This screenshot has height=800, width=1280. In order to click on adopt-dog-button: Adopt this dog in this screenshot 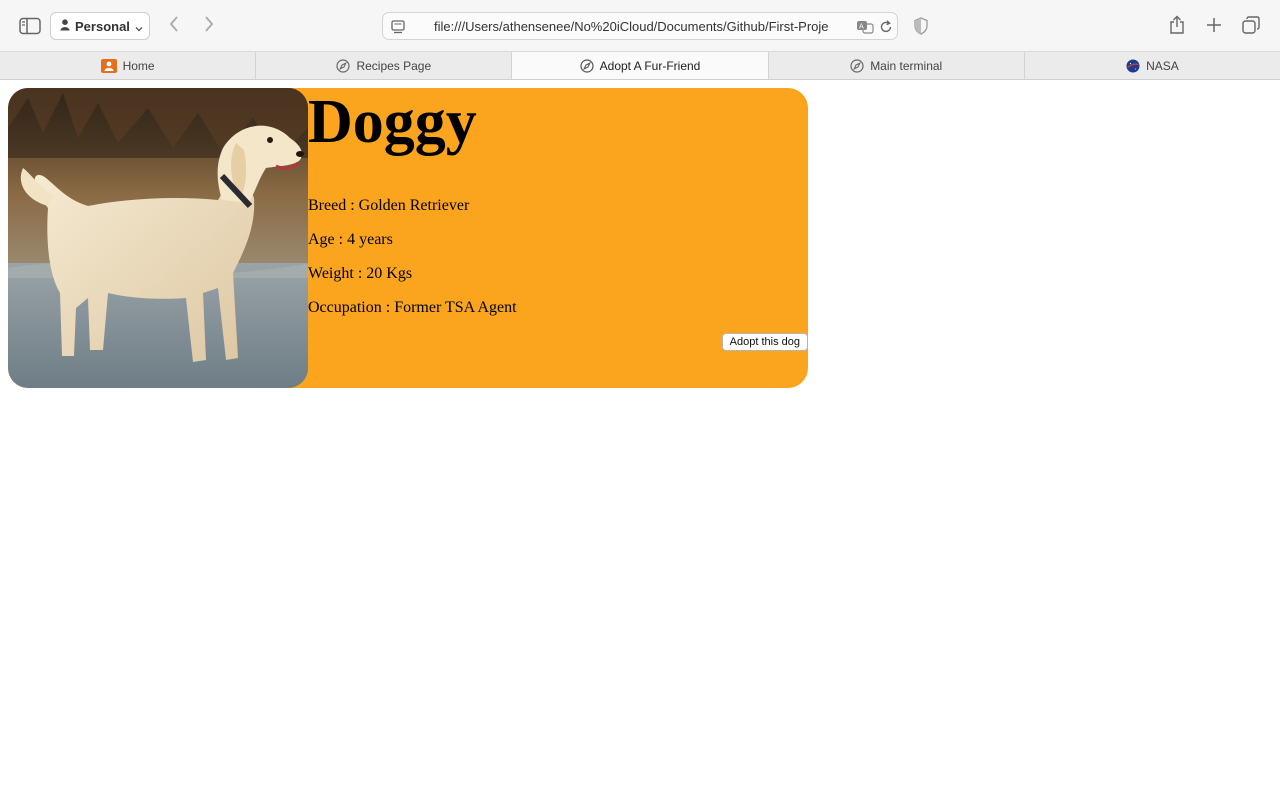, I will do `click(764, 342)`.